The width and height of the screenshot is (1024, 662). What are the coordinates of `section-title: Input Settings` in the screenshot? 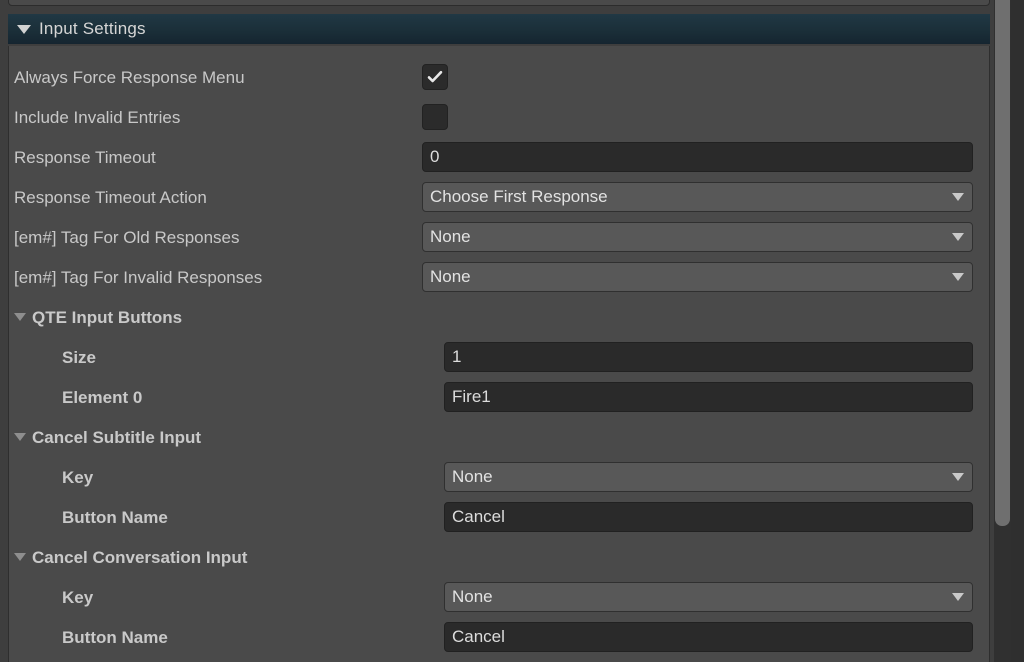 It's located at (92, 28).